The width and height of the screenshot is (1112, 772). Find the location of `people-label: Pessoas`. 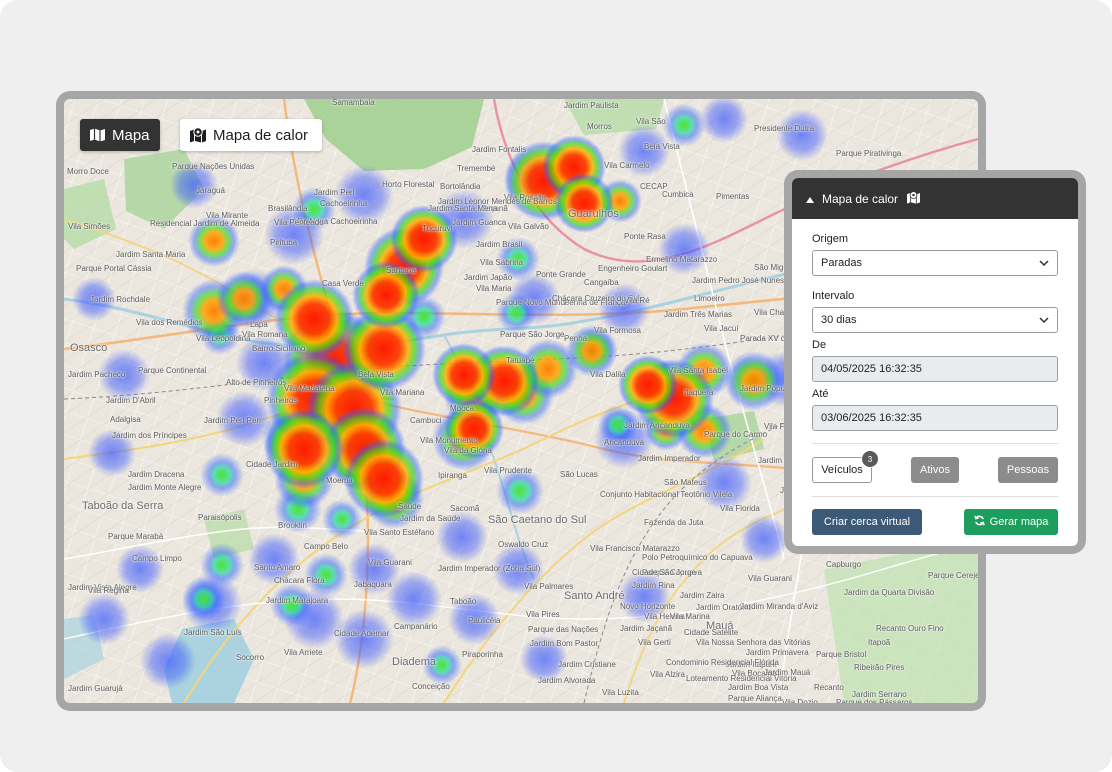

people-label: Pessoas is located at coordinates (1028, 470).